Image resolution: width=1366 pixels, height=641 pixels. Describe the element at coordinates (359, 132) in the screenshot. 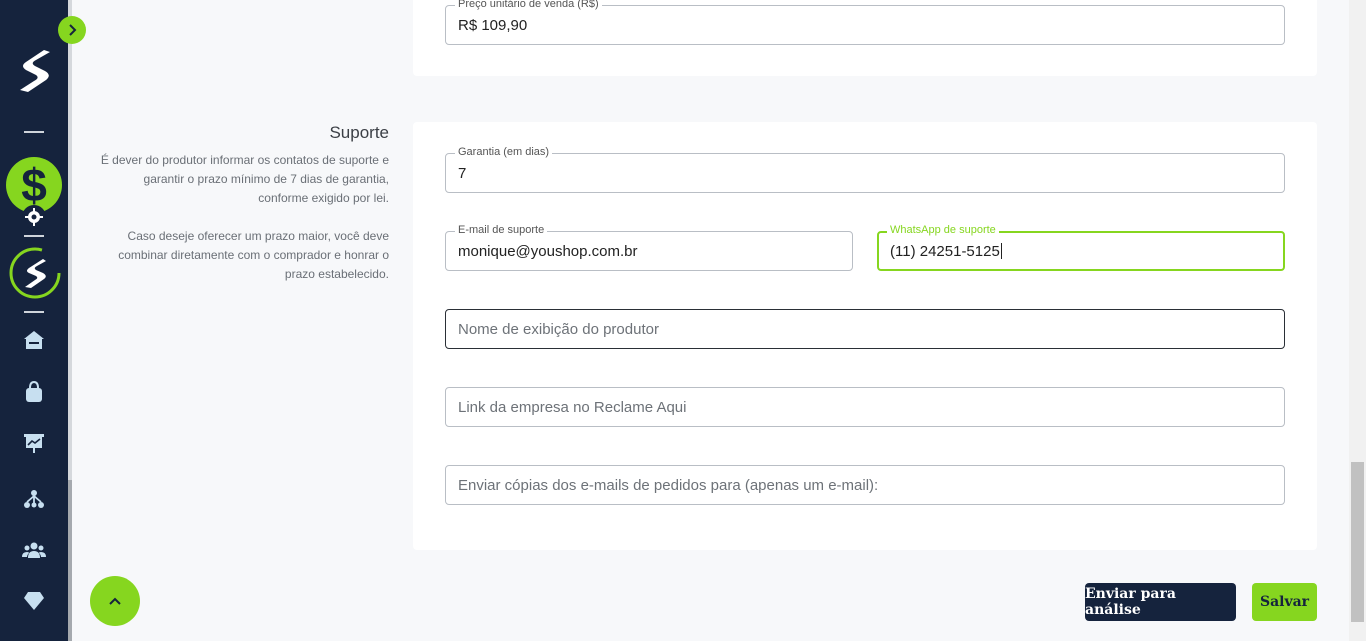

I see `support-section-title: Suporte` at that location.